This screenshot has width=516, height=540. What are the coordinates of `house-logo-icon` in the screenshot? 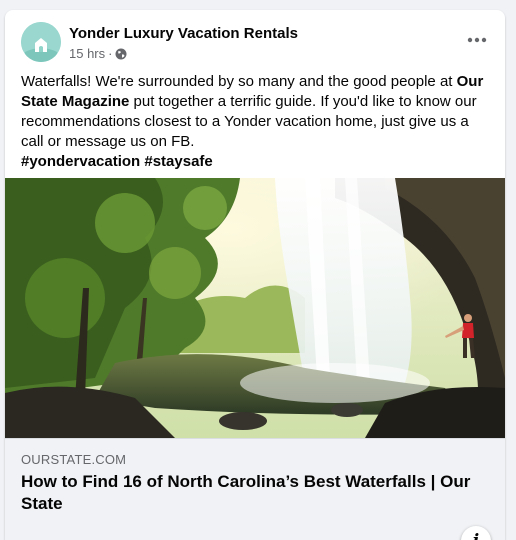 It's located at (41, 42).